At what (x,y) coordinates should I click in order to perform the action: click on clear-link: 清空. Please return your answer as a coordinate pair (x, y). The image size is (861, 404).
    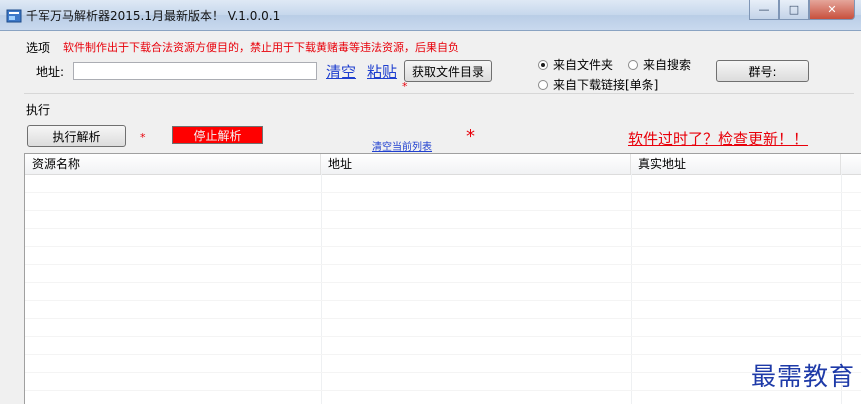
    Looking at the image, I should click on (341, 71).